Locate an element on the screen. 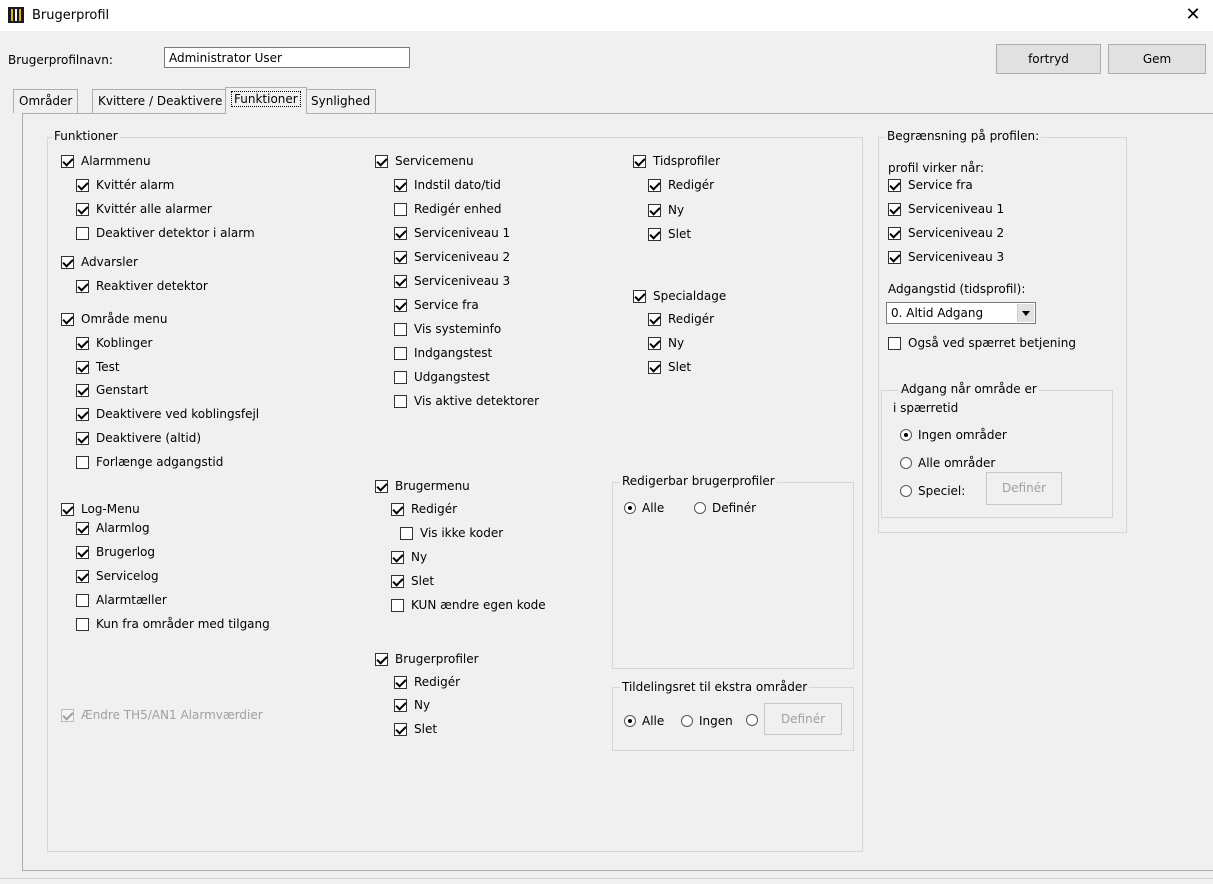 The width and height of the screenshot is (1213, 884). tildeling-definer-button: Definér is located at coordinates (803, 719).